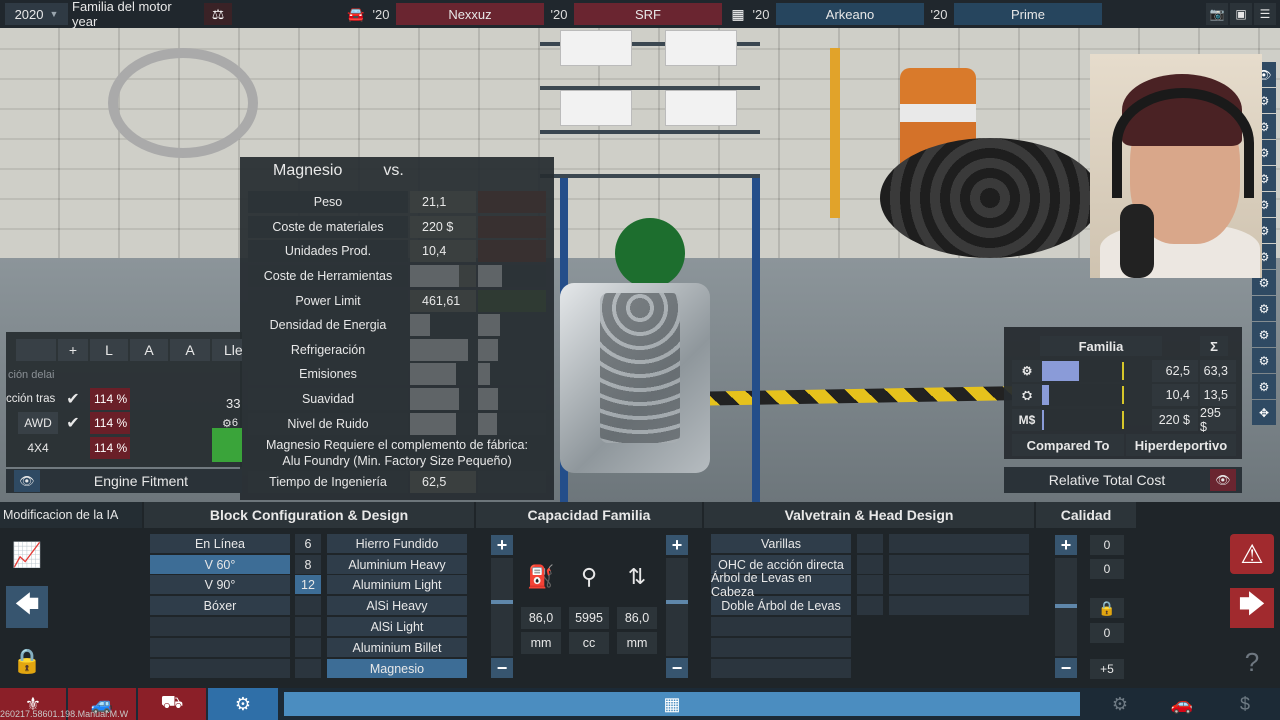 This screenshot has width=1280, height=720. I want to click on quality-slider, so click(1066, 607).